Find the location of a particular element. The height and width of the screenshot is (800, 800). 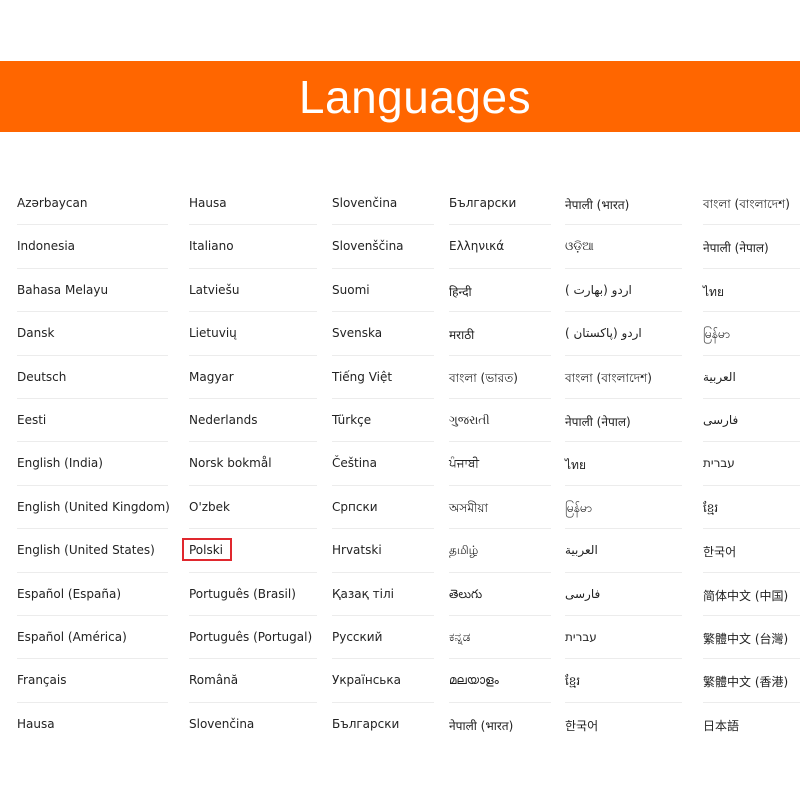

language-label: English (India) is located at coordinates (60, 463).